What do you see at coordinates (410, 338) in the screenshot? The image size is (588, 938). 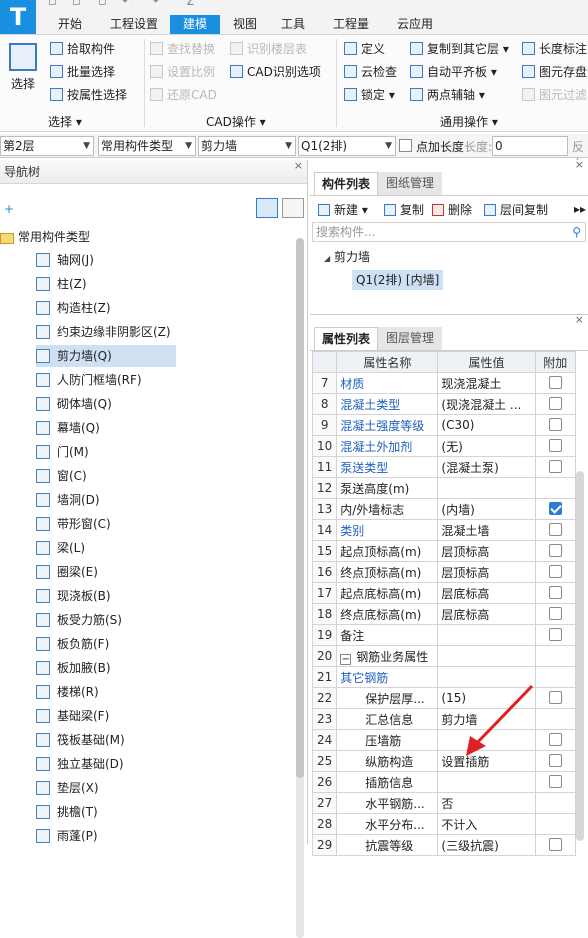 I see `tab-layer-management: 图层管理` at bounding box center [410, 338].